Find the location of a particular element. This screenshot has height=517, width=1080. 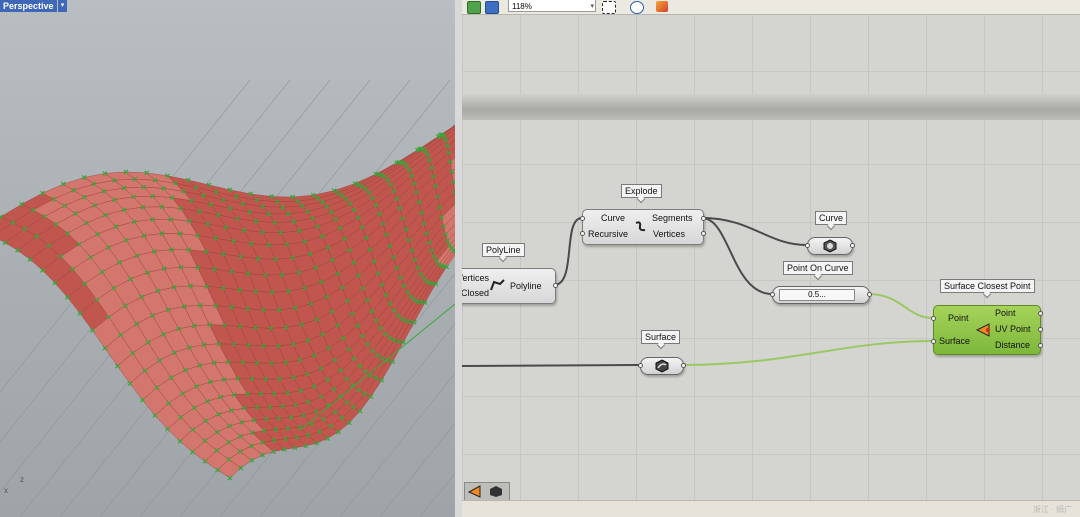

point-on-curve-output-grip is located at coordinates (869, 294).